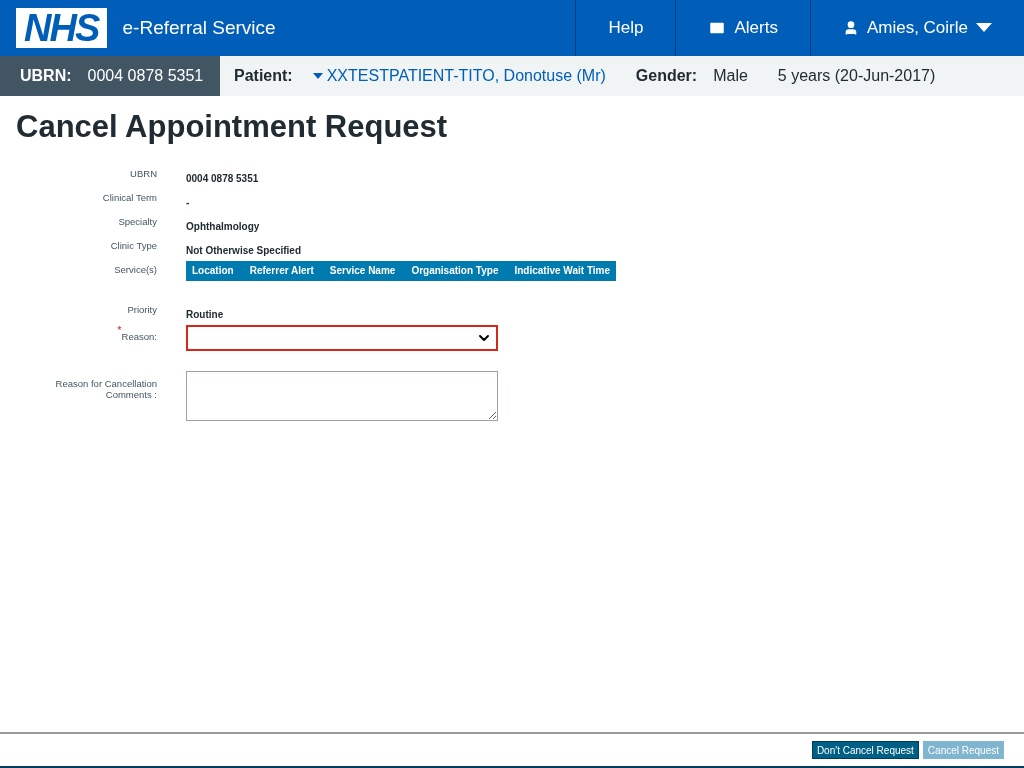 This screenshot has width=1024, height=768. I want to click on column-header: Referrer Alert, so click(281, 271).